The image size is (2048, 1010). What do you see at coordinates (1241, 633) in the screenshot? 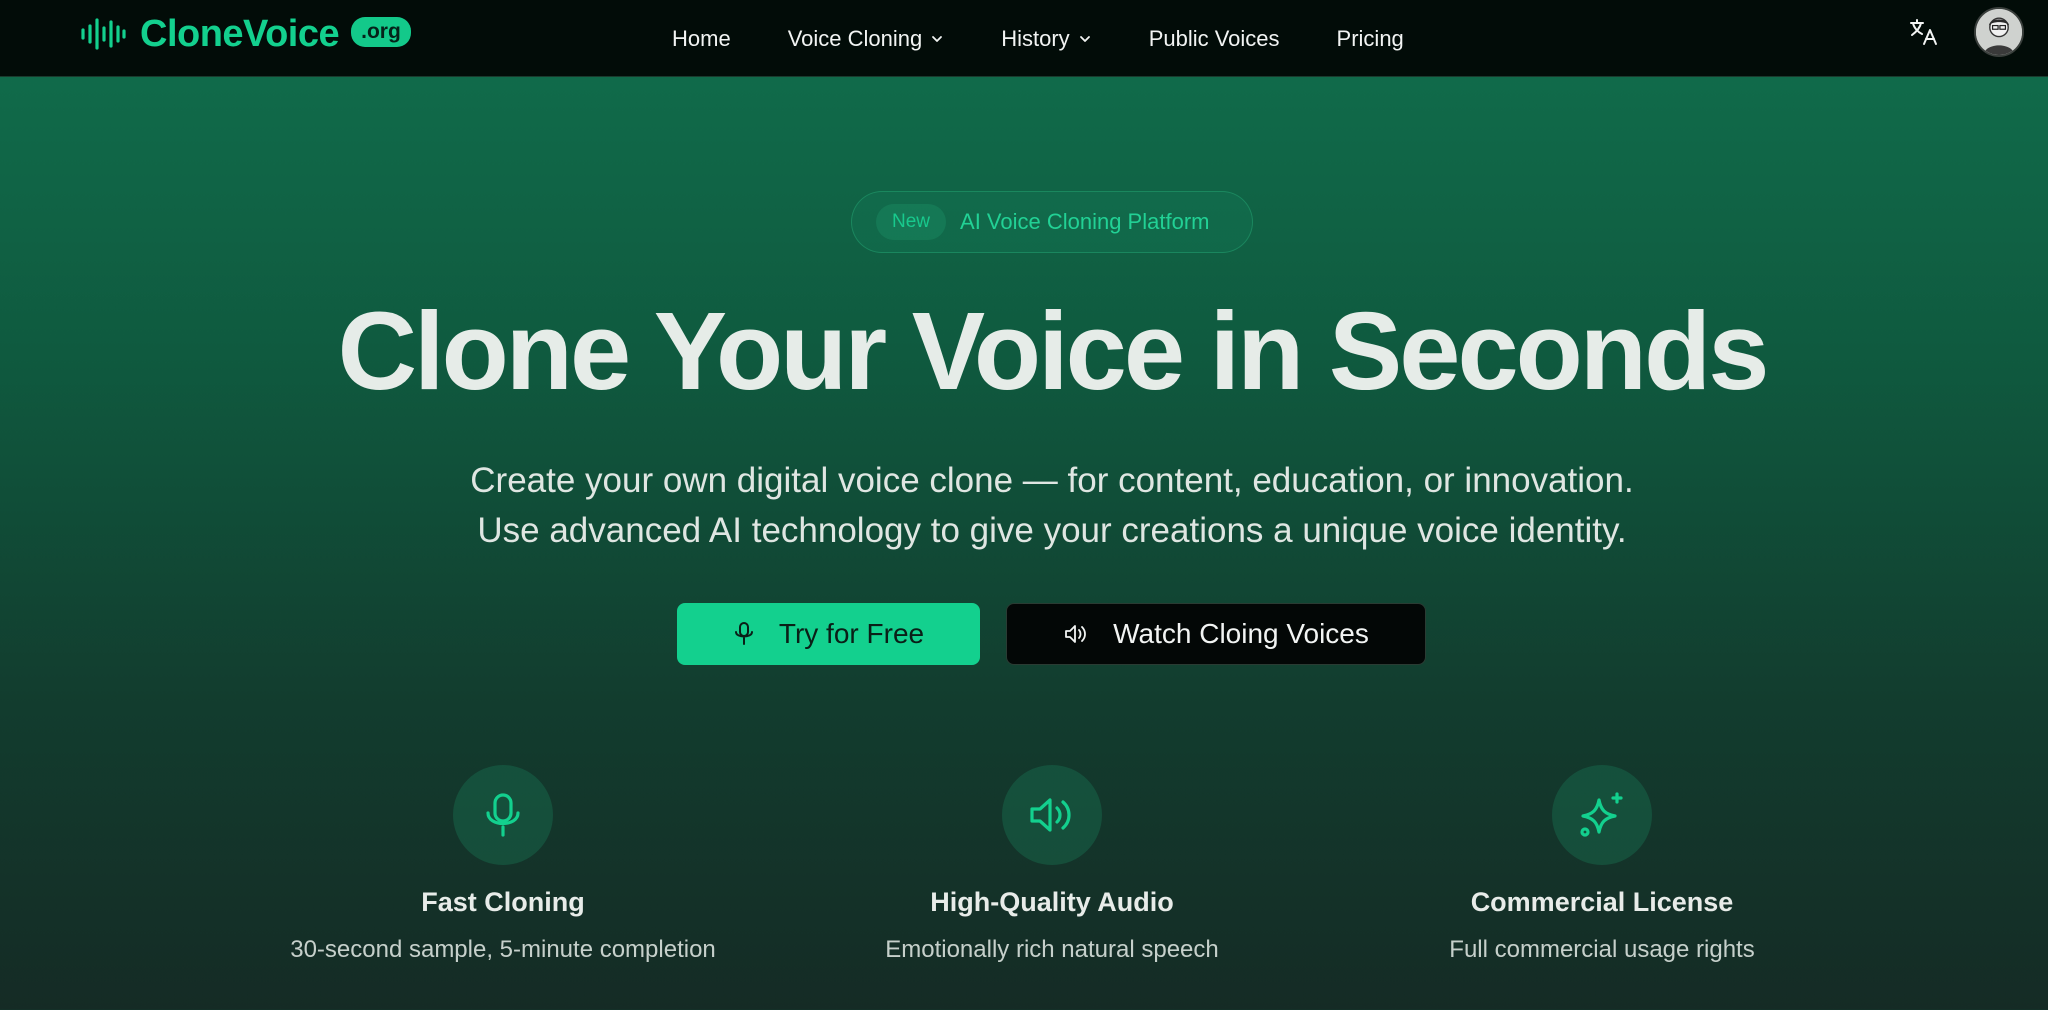
I see `watch-cloning-voices-label: Watch Cloing Voices` at bounding box center [1241, 633].